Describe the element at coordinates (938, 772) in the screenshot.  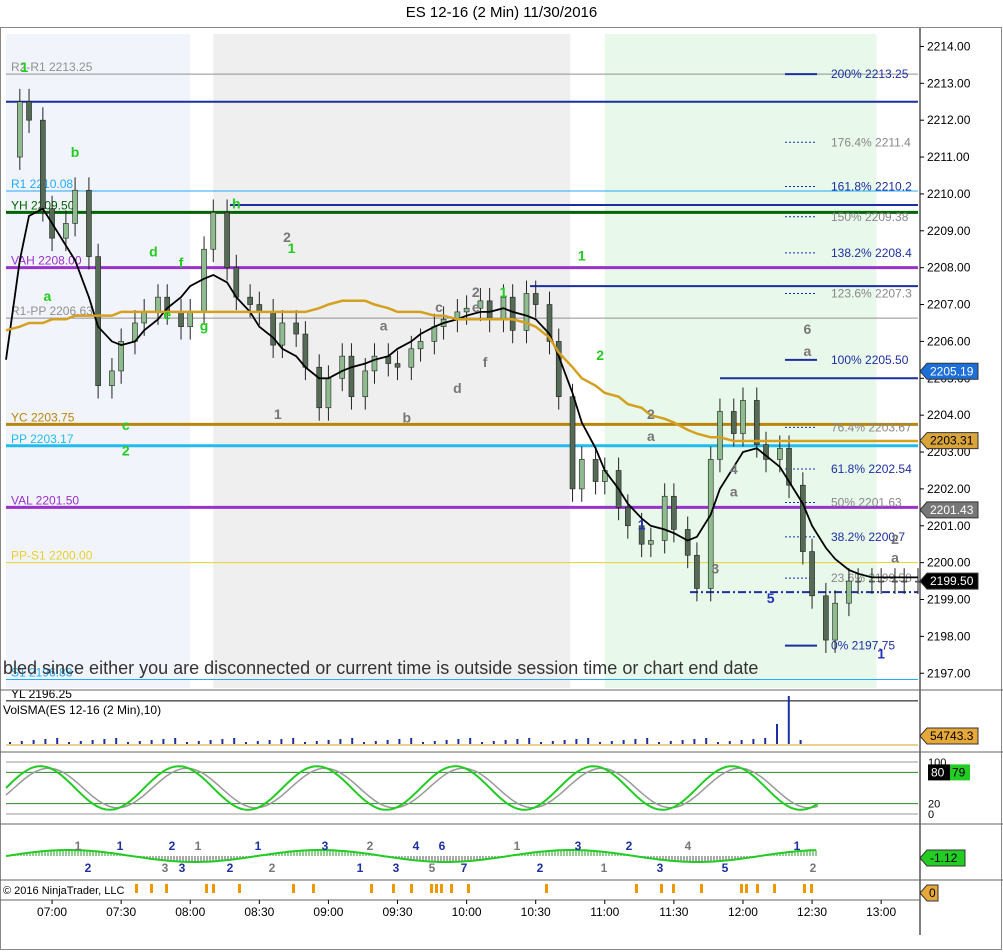
I see `stoch-badge-k-label: 80` at that location.